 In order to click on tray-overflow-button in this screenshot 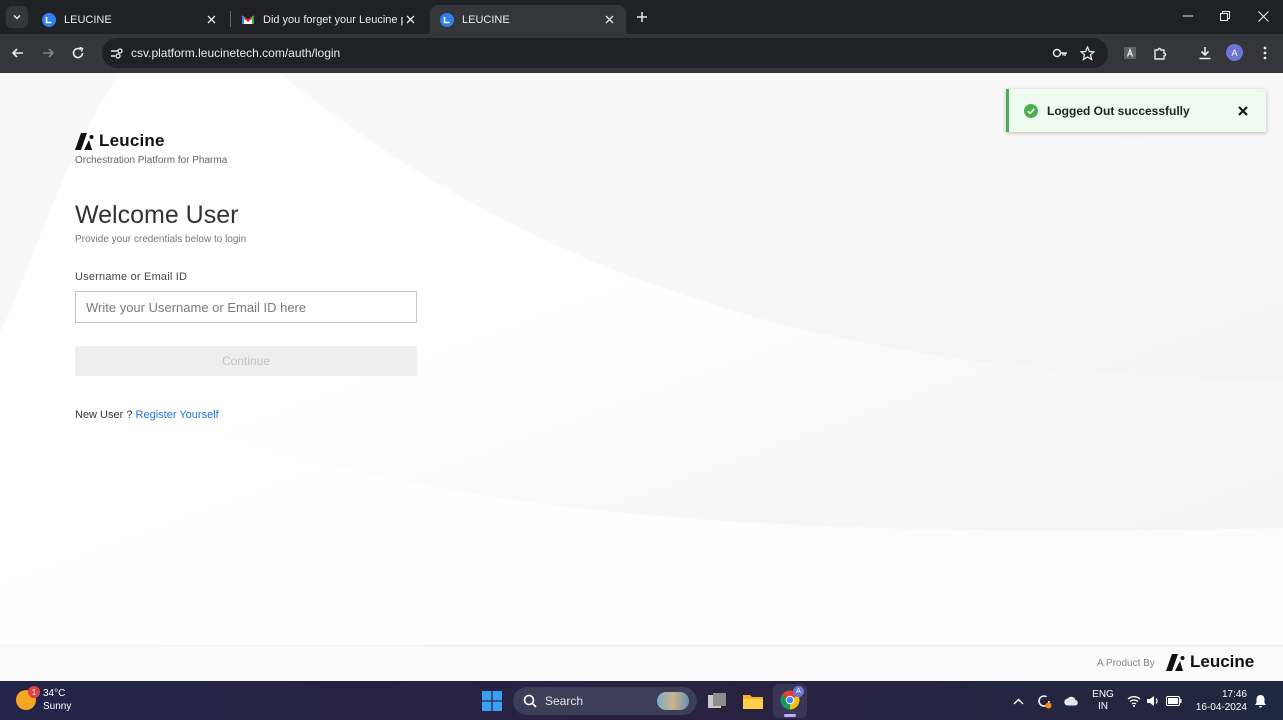, I will do `click(1018, 701)`.